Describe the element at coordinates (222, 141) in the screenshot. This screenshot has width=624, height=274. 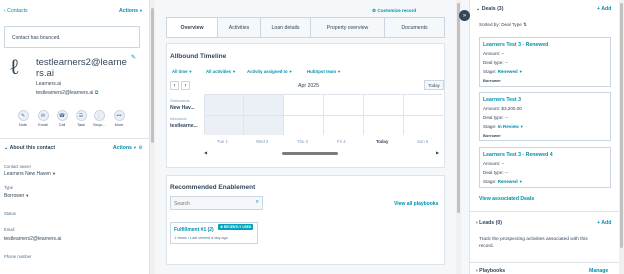
I see `day-label: Tue 1` at that location.